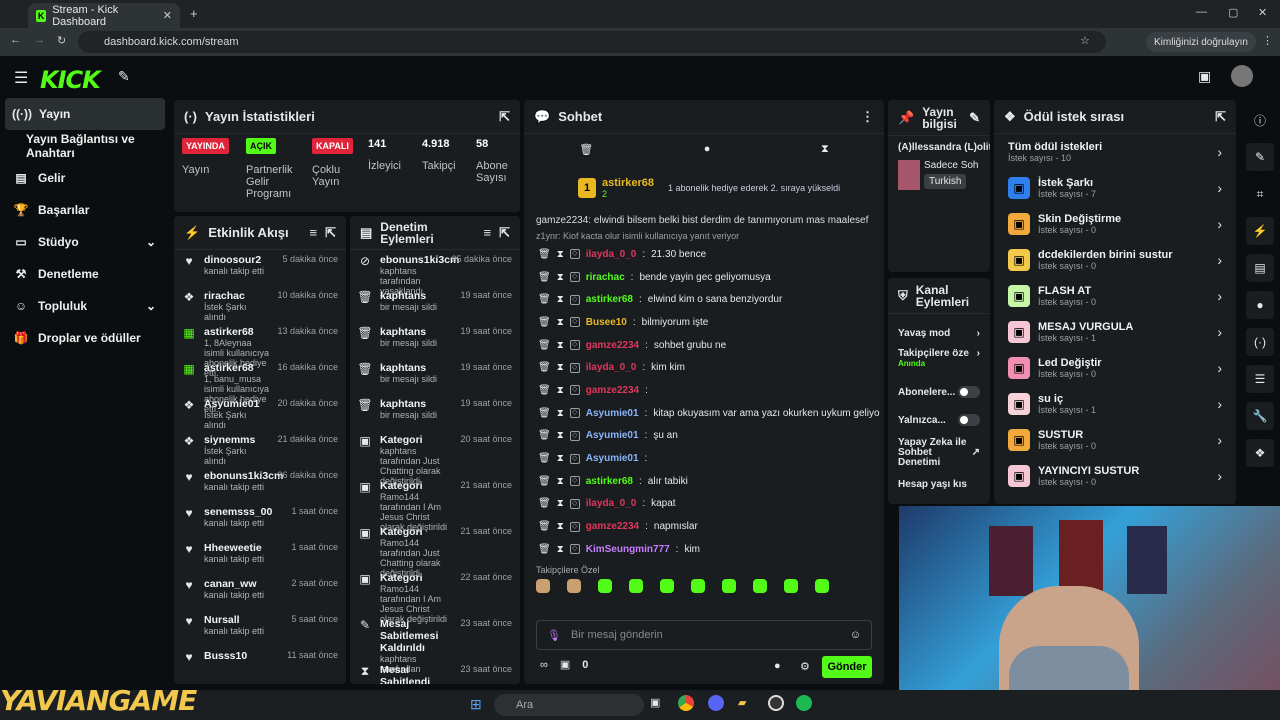 The height and width of the screenshot is (720, 1280). I want to click on task-view-icon: ▣, so click(655, 702).